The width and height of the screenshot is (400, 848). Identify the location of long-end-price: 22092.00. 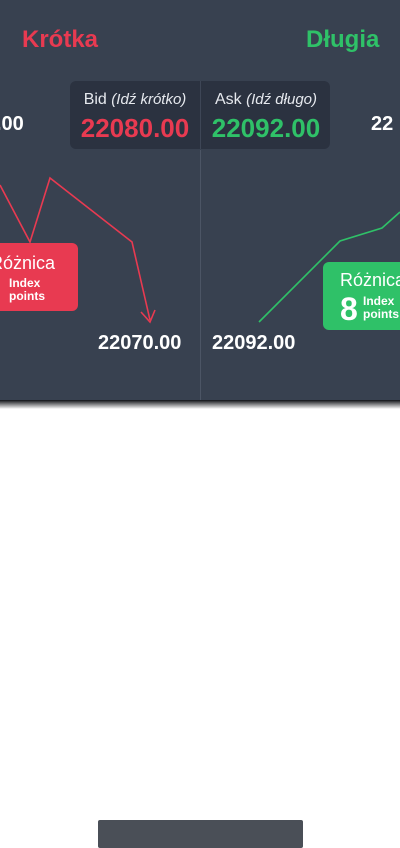
(254, 343).